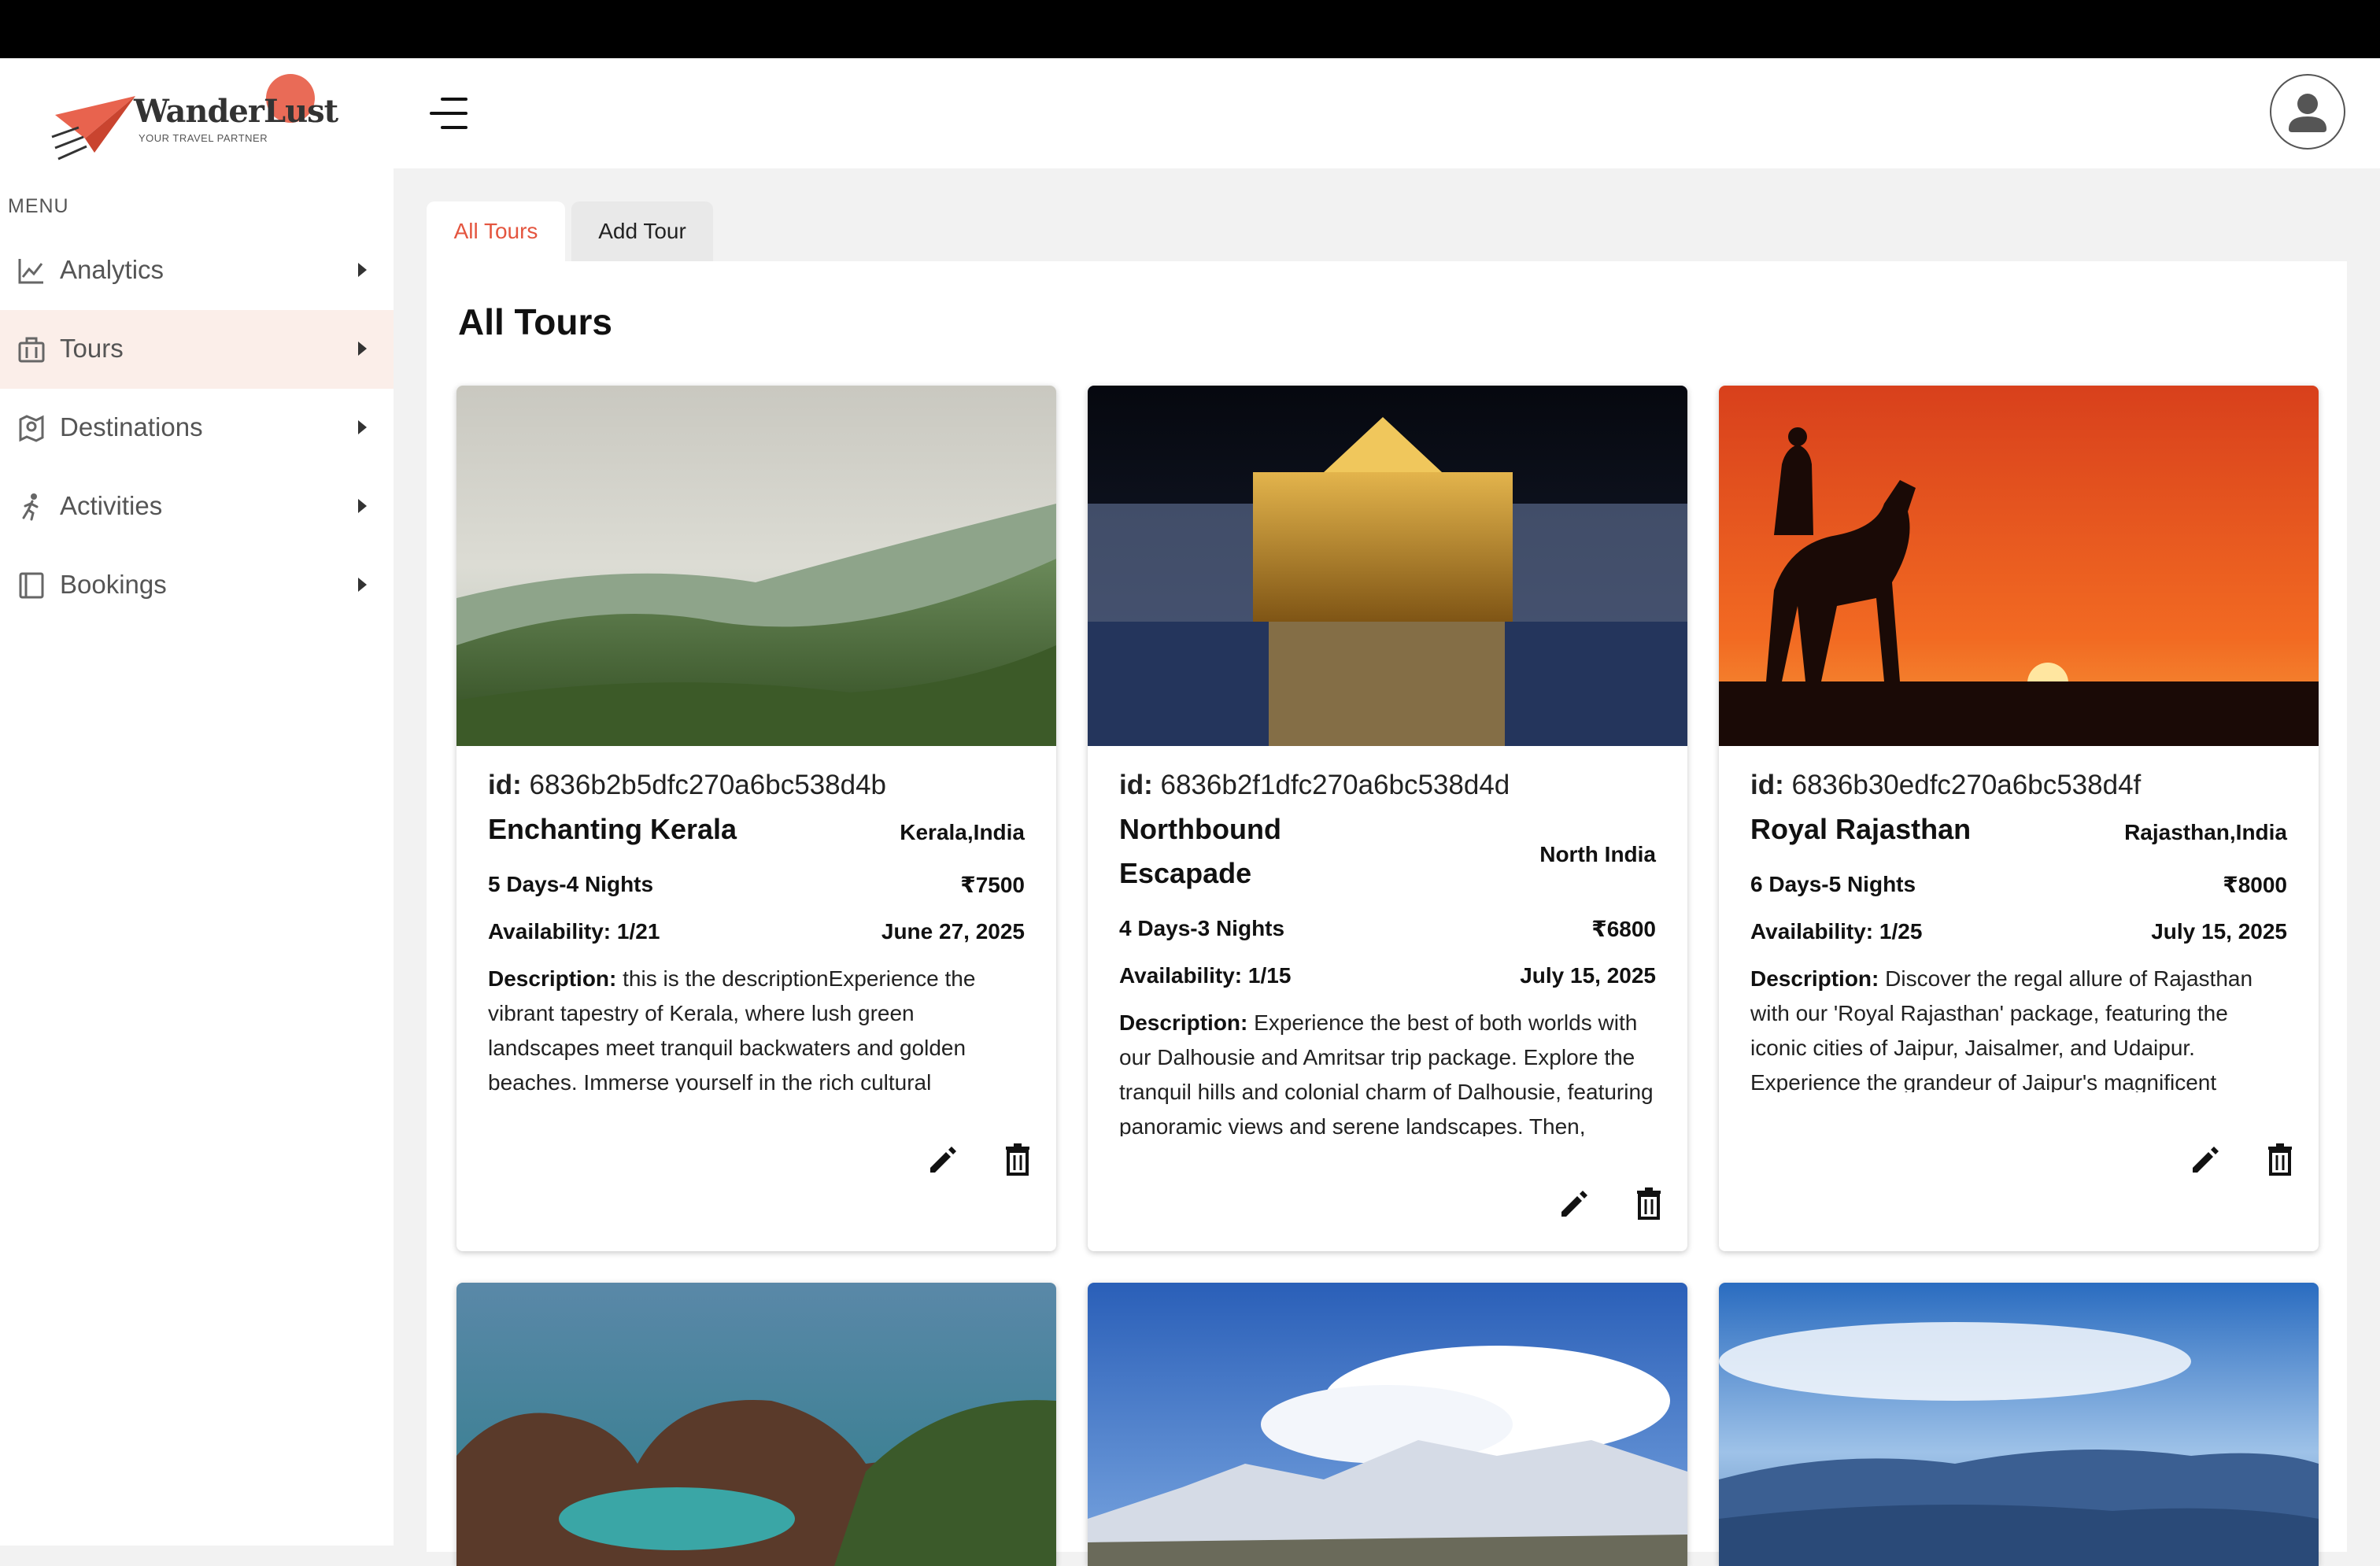  What do you see at coordinates (1190, 29) in the screenshot?
I see `system-top-bar` at bounding box center [1190, 29].